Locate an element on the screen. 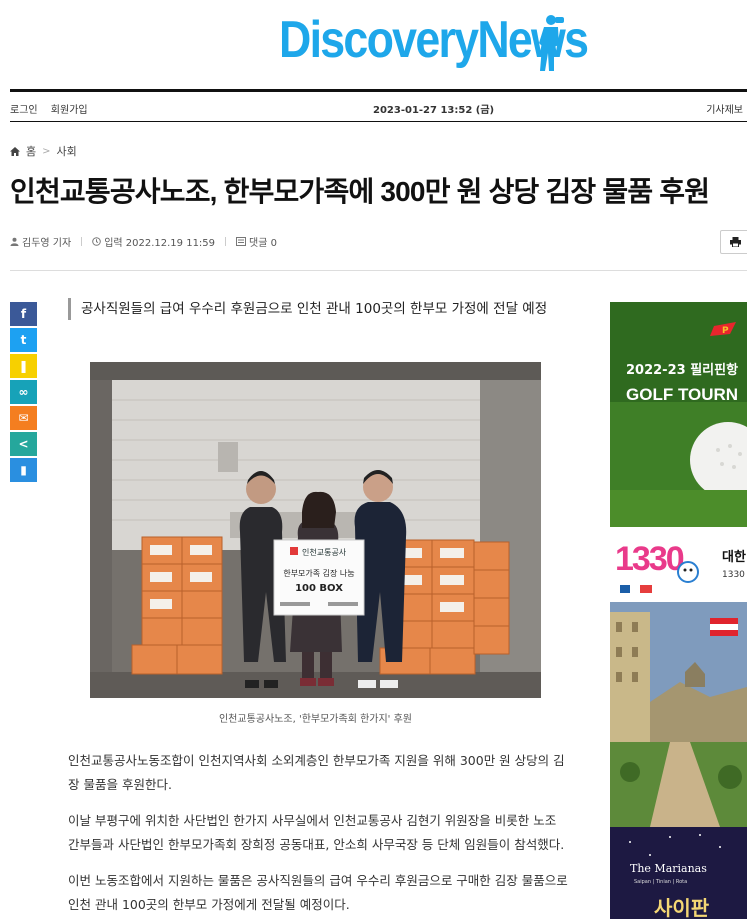 The width and height of the screenshot is (747, 919). breadcrumb: 홈 > 사회 is located at coordinates (43, 151).